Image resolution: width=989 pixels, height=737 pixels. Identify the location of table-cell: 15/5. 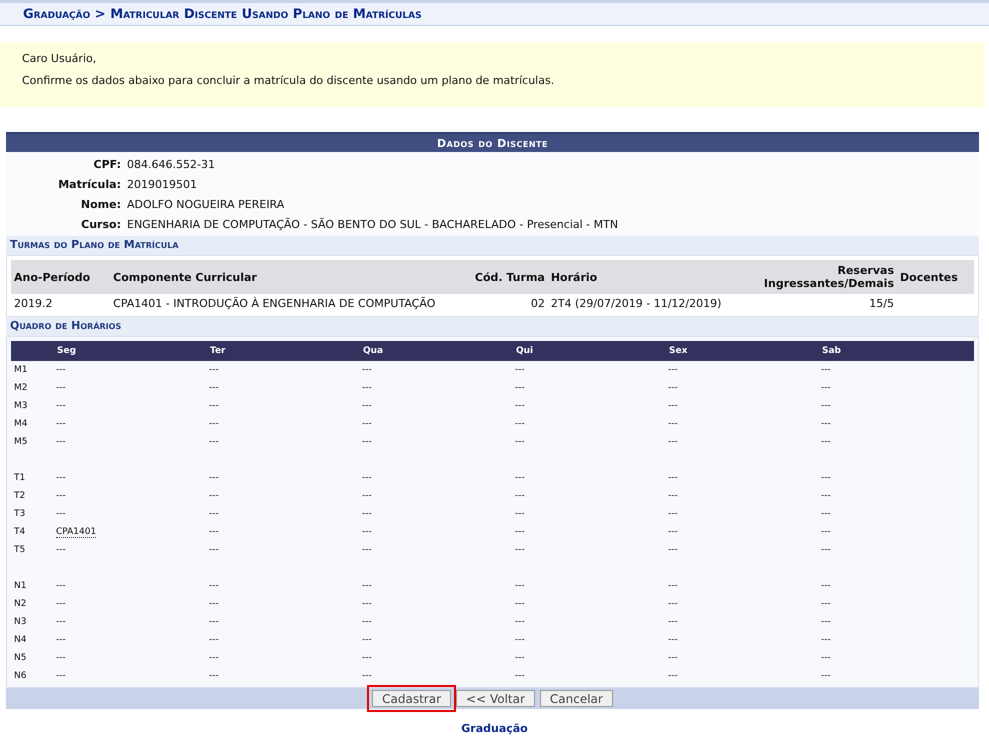
(828, 304).